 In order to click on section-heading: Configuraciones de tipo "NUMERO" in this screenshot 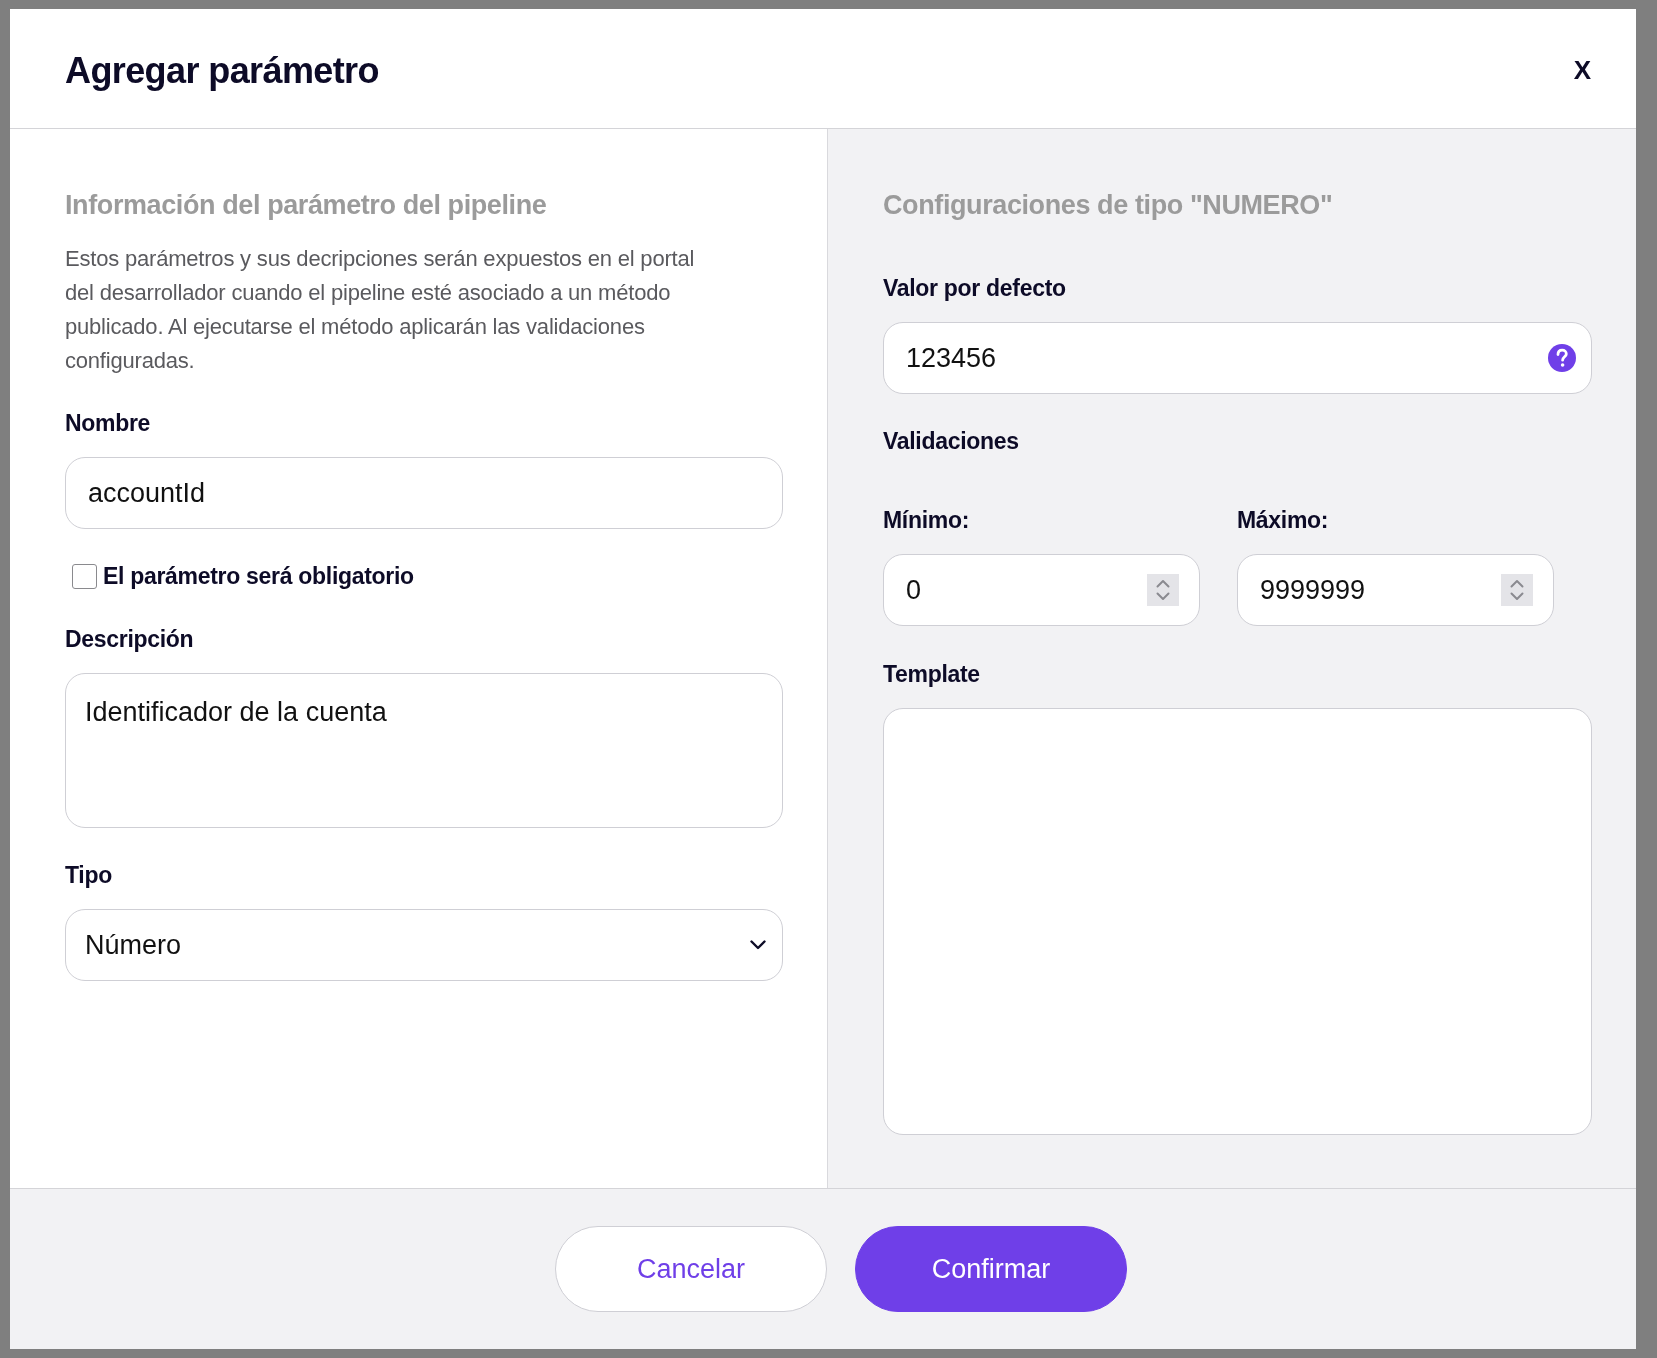, I will do `click(1108, 205)`.